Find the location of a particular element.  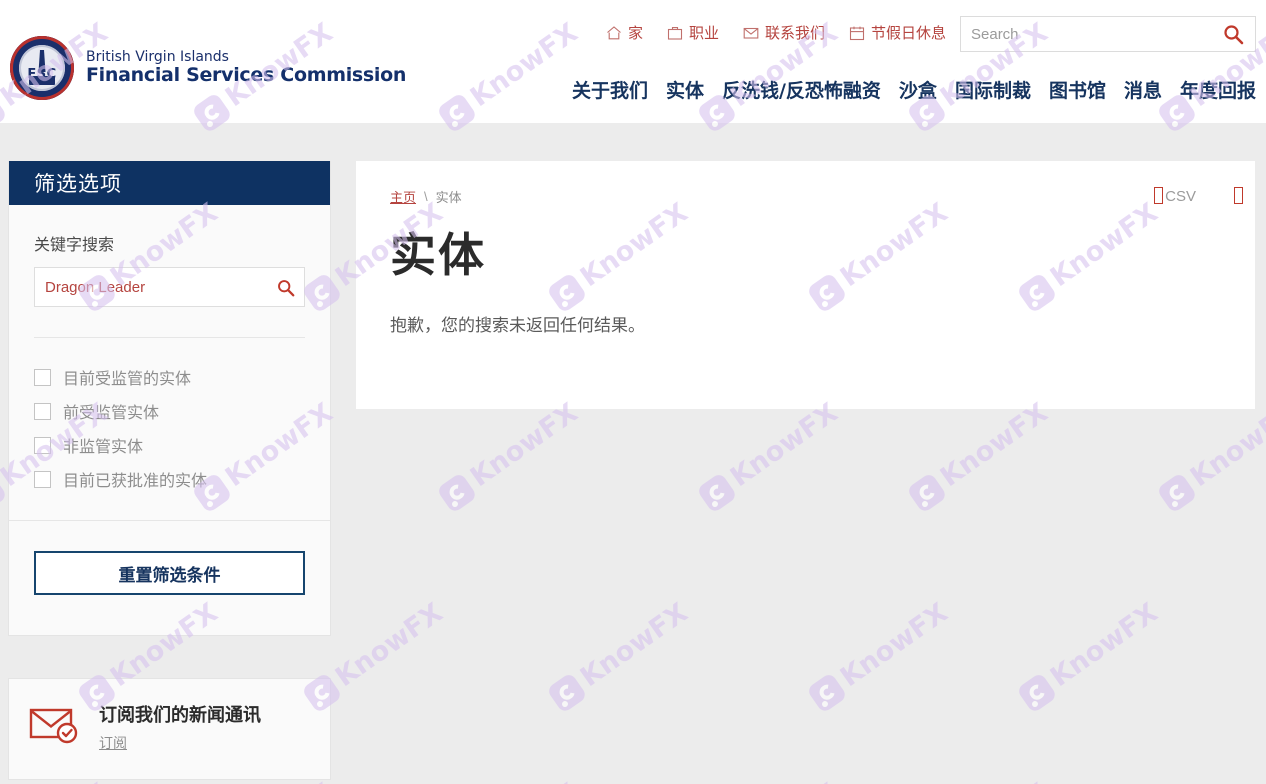

reset-filters-button: 重置筛选条件 is located at coordinates (169, 573).